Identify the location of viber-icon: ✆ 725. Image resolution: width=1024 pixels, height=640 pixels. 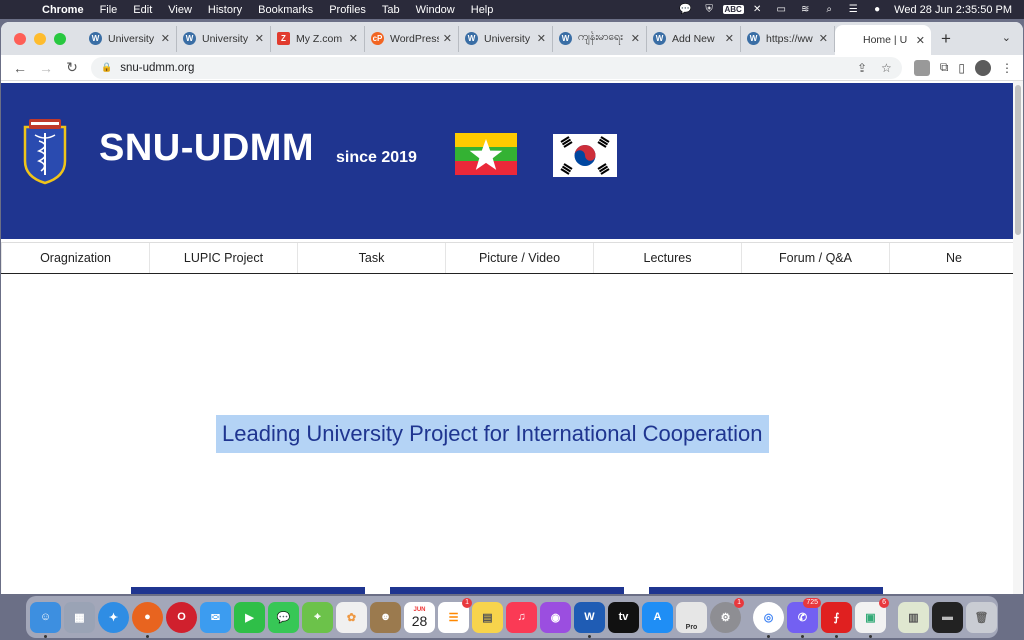
(804, 617).